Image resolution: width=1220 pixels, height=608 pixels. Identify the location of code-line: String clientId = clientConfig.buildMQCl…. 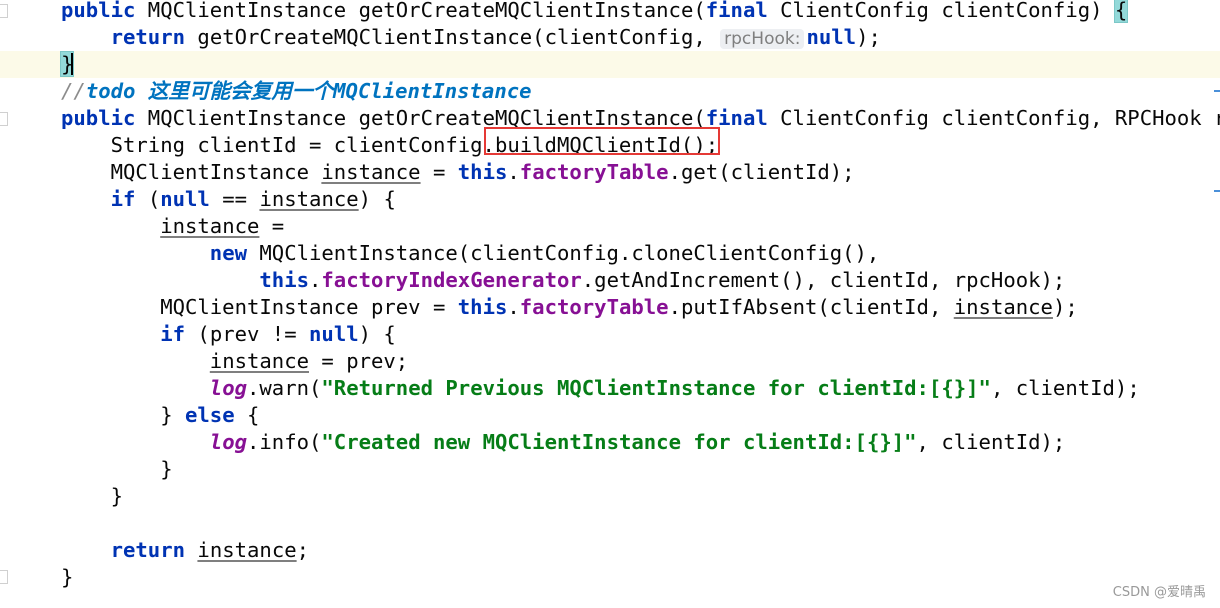
(610, 145).